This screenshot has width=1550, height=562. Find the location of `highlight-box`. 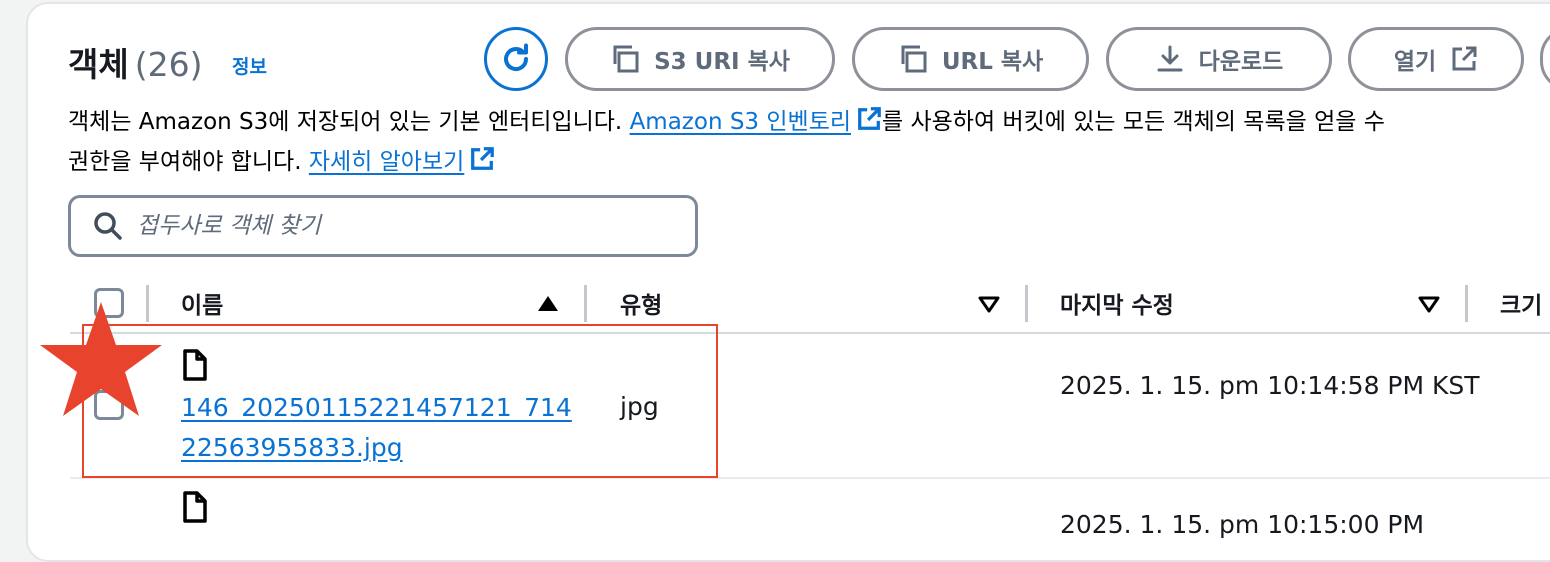

highlight-box is located at coordinates (400, 401).